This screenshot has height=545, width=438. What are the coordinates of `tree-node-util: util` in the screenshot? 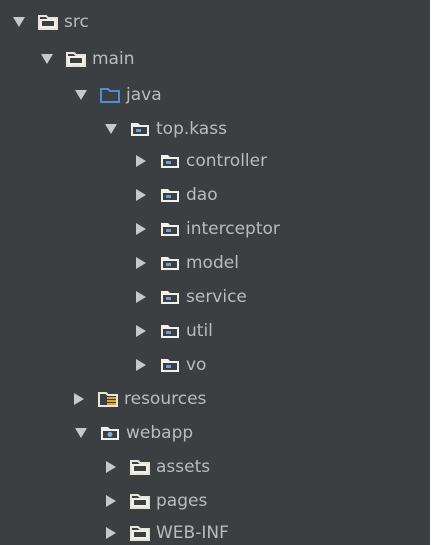 It's located at (173, 331).